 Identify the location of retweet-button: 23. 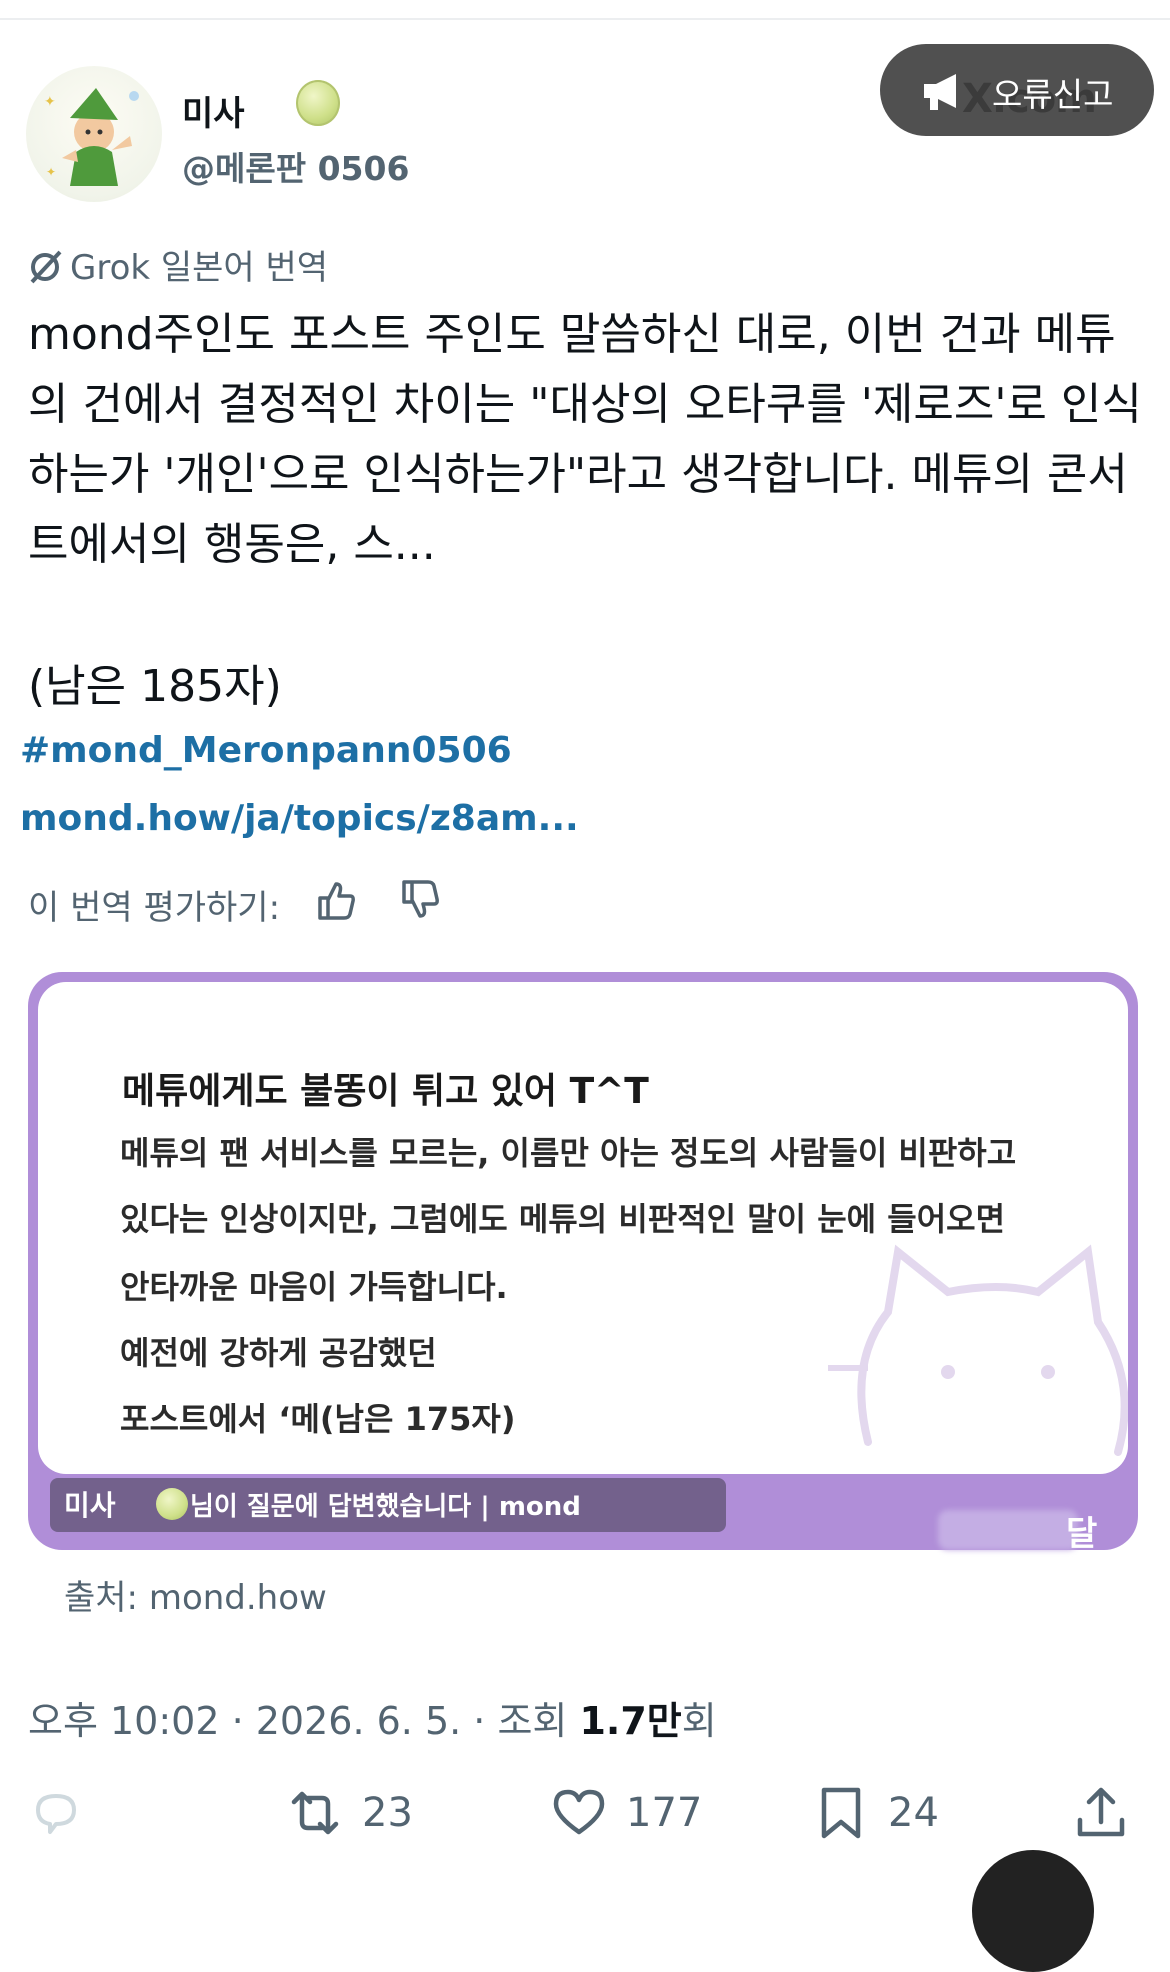
(366, 1814).